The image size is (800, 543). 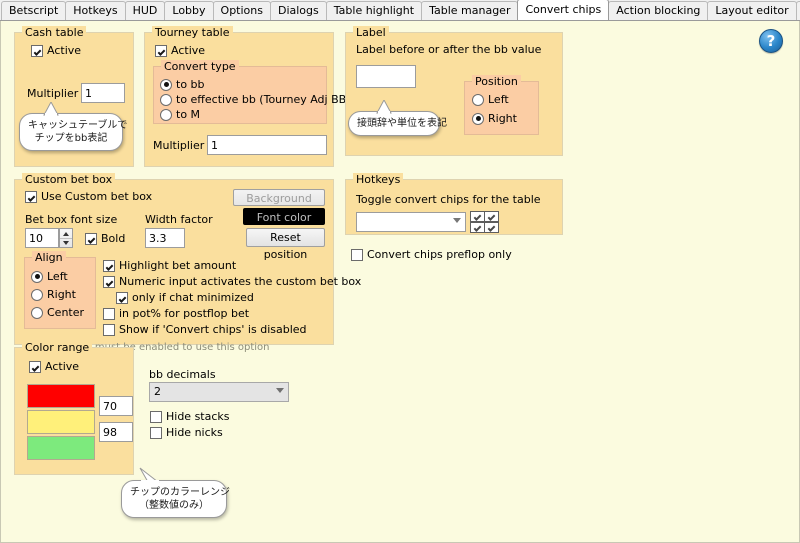 I want to click on tab-options: Options, so click(x=241, y=10).